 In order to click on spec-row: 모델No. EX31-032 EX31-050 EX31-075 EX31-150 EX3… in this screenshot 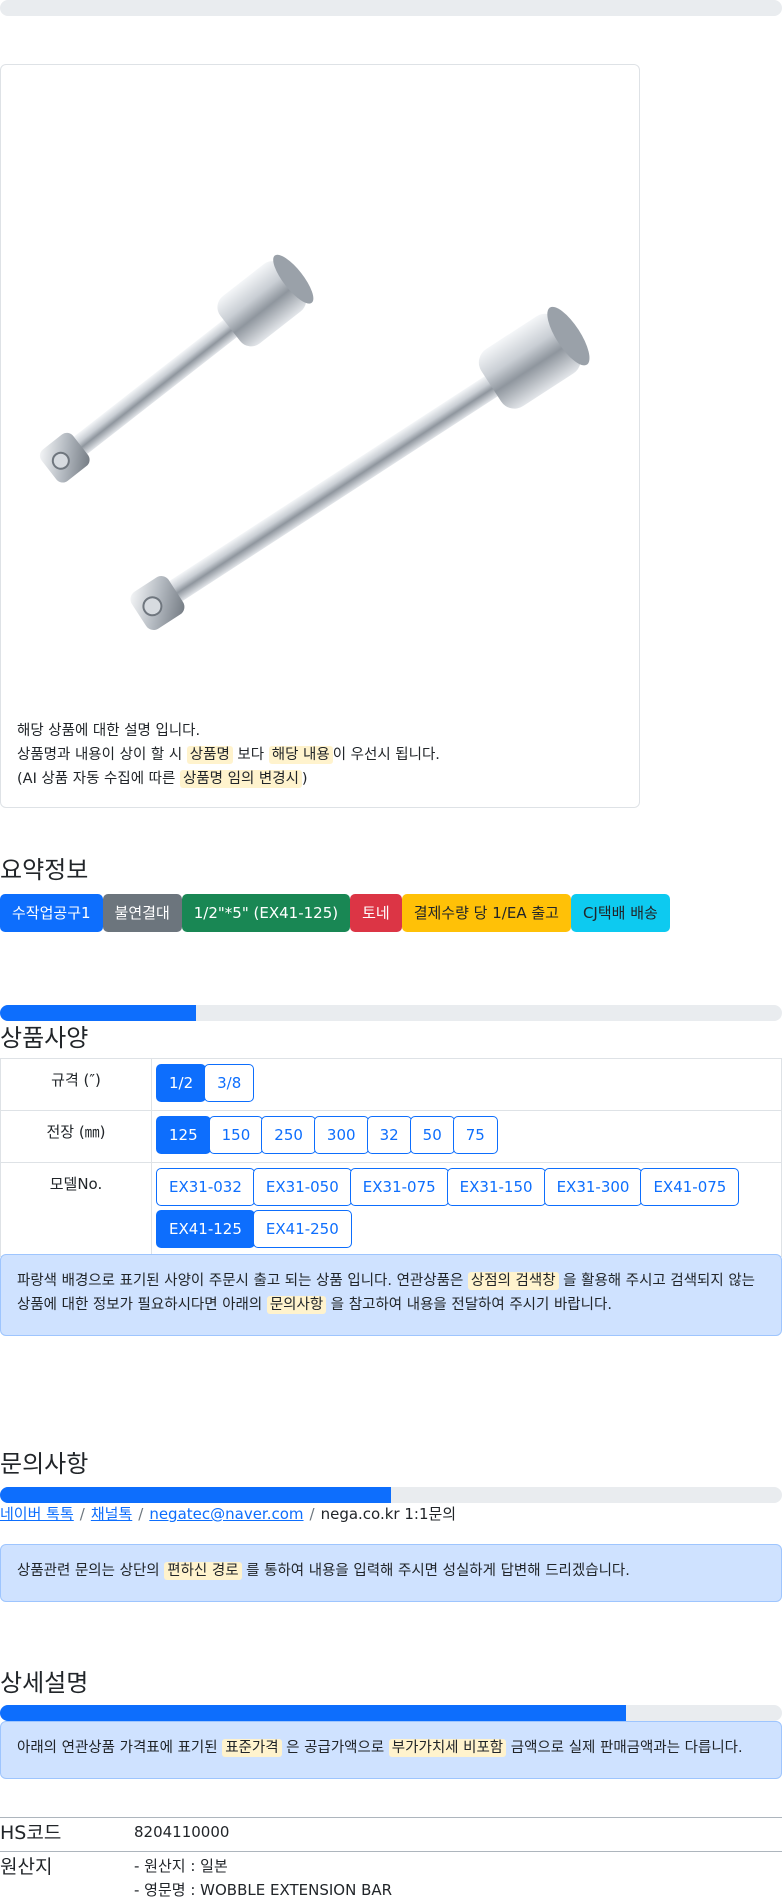, I will do `click(391, 1209)`.